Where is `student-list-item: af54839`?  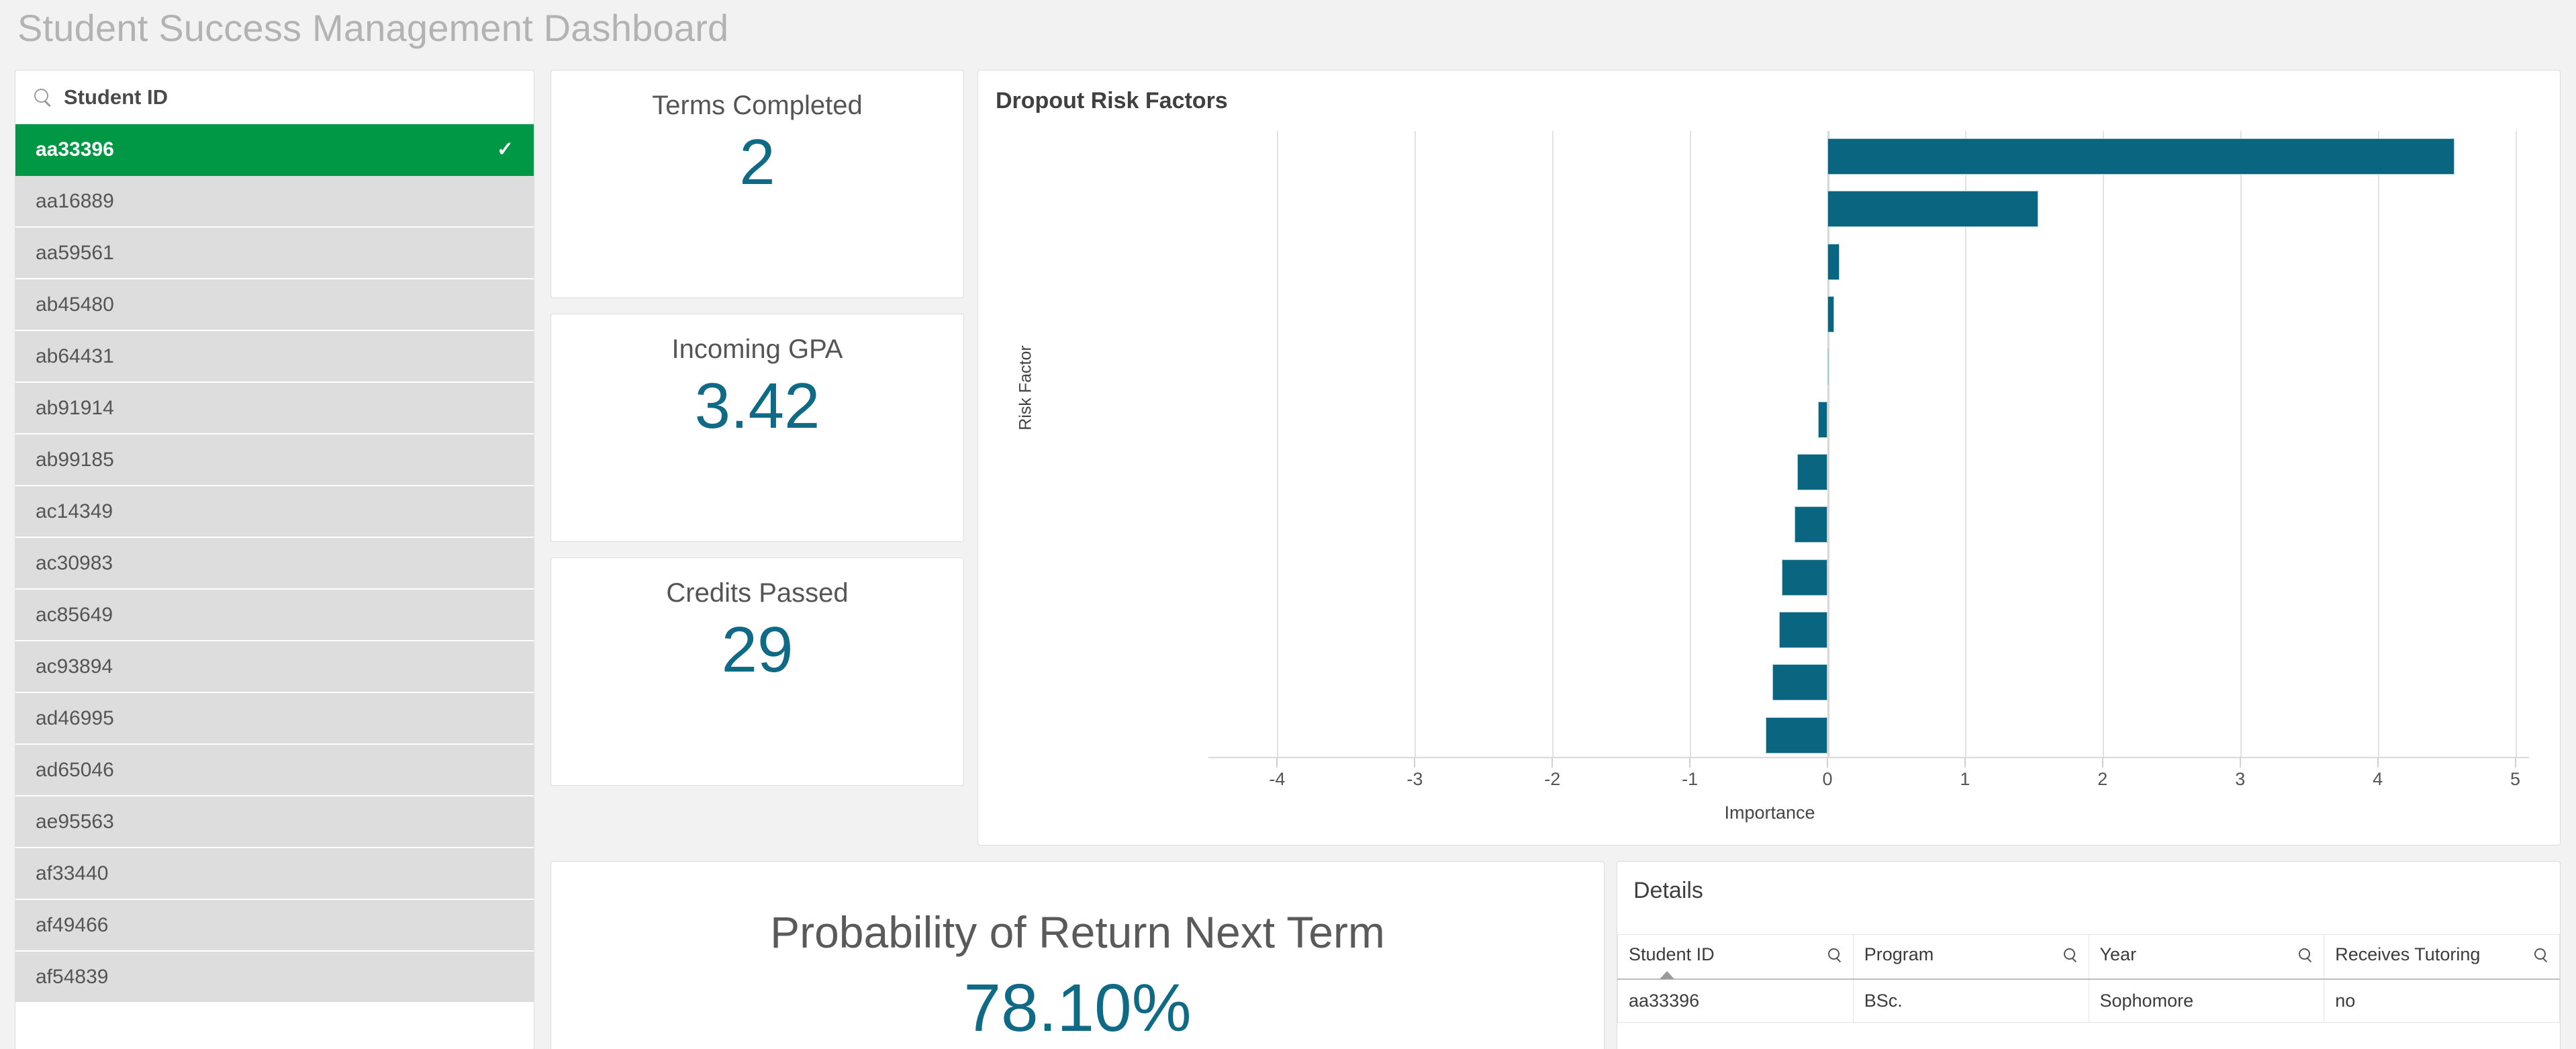 student-list-item: af54839 is located at coordinates (274, 978).